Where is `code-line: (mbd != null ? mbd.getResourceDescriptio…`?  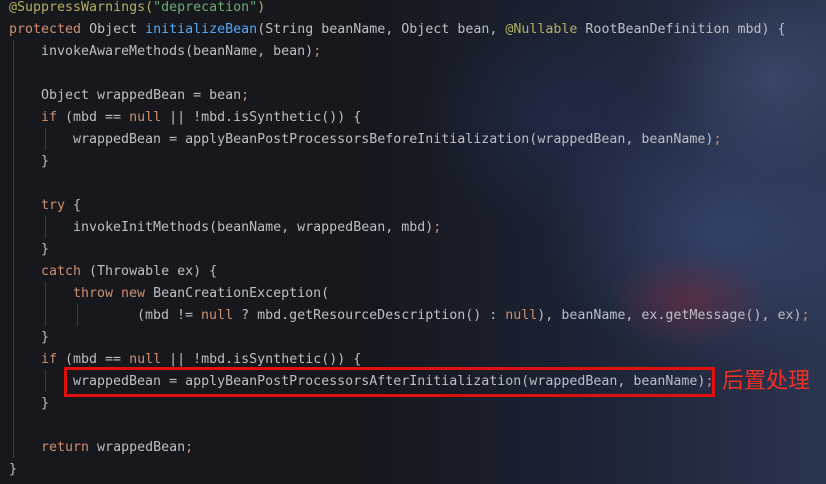 code-line: (mbd != null ? mbd.getResourceDescriptio… is located at coordinates (473, 316).